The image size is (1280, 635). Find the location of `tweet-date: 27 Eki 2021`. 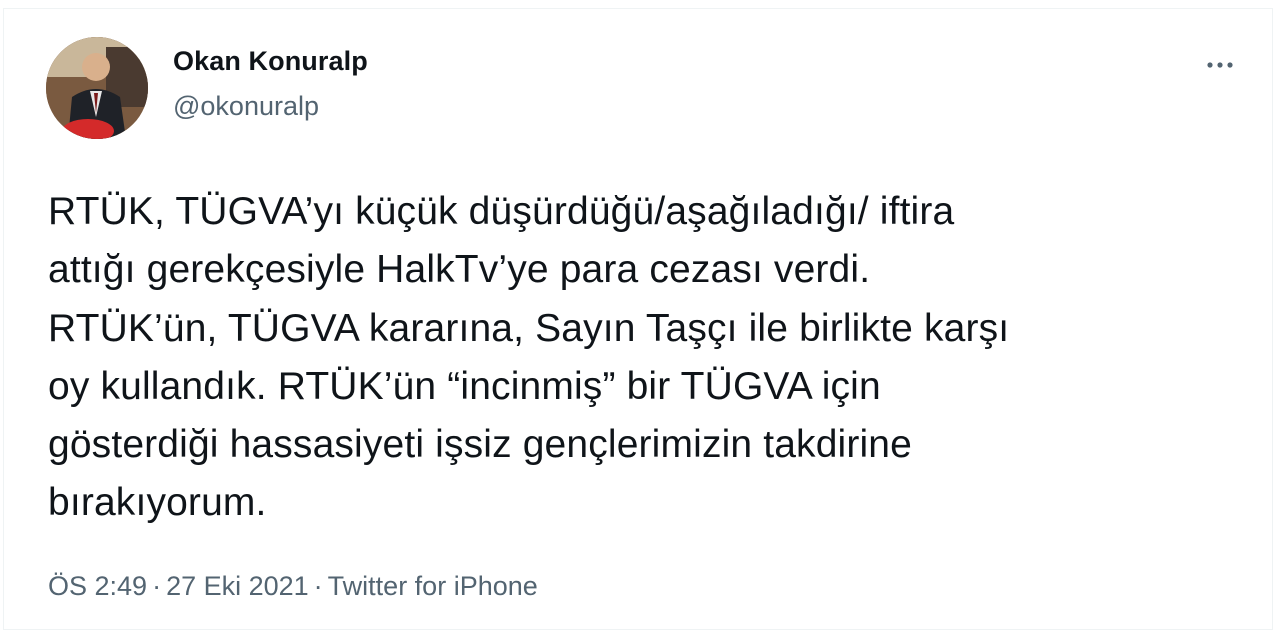

tweet-date: 27 Eki 2021 is located at coordinates (237, 586).